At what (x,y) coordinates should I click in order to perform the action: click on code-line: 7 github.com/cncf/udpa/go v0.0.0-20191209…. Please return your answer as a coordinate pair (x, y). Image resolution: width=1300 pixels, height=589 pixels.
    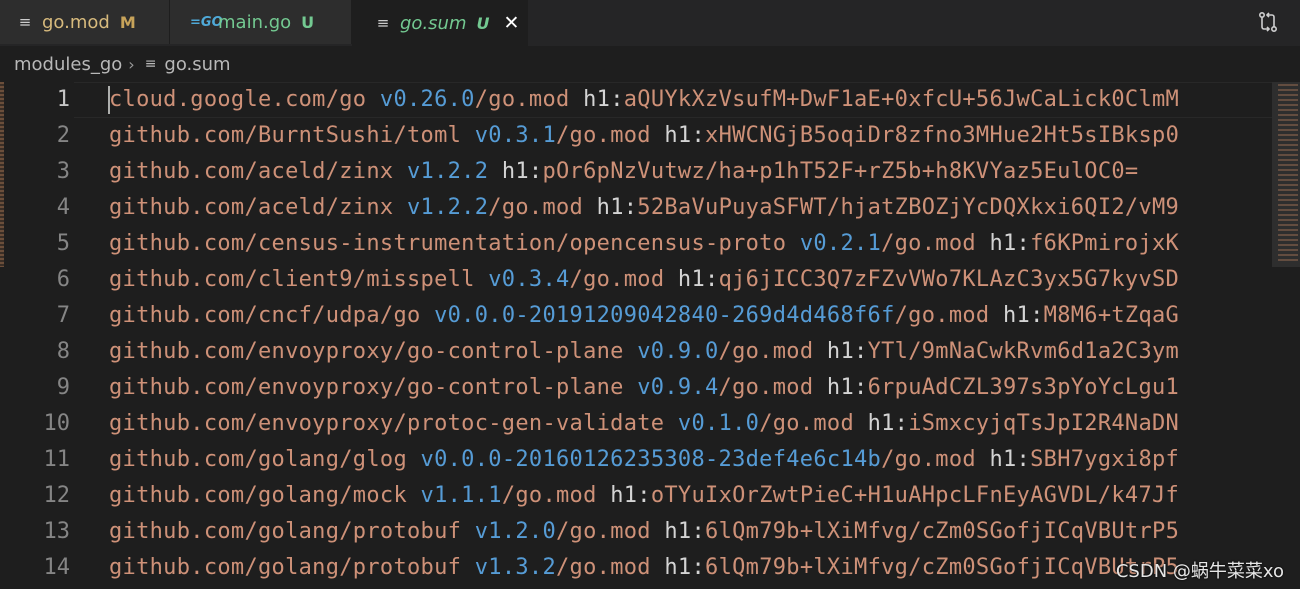
    Looking at the image, I should click on (636, 316).